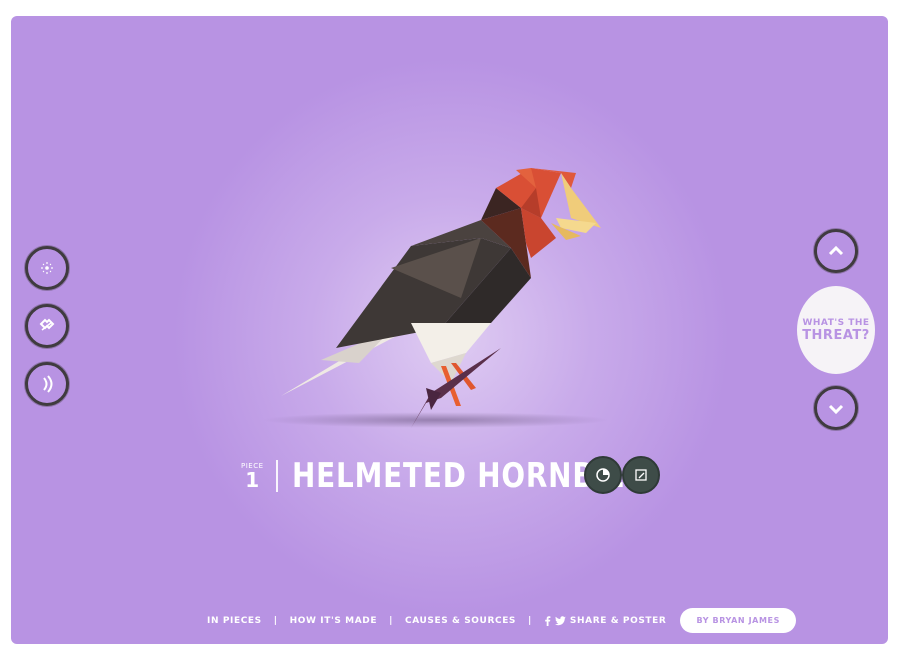 This screenshot has height=650, width=900. I want to click on footer-link-causes-sources: CAUSES & SOURCES, so click(460, 621).